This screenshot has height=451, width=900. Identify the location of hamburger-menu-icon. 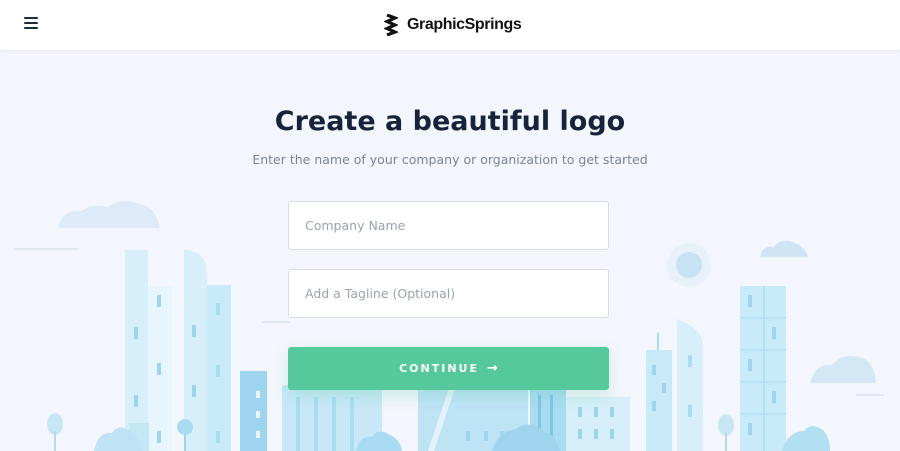
(33, 25).